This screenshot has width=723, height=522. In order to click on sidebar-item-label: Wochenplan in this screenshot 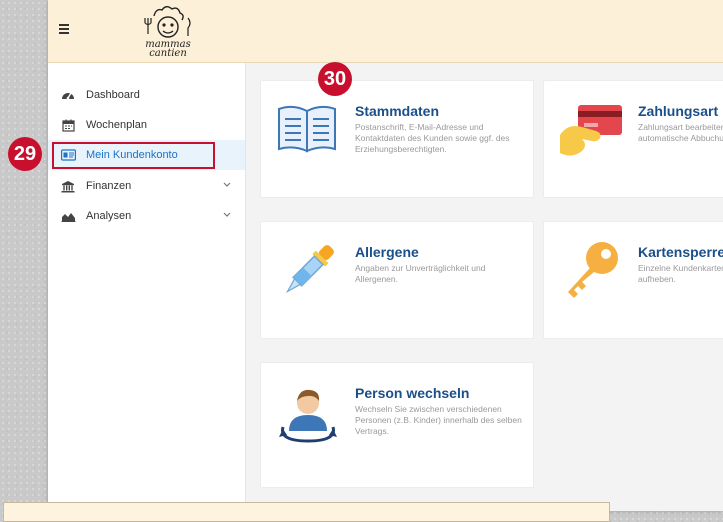, I will do `click(116, 125)`.